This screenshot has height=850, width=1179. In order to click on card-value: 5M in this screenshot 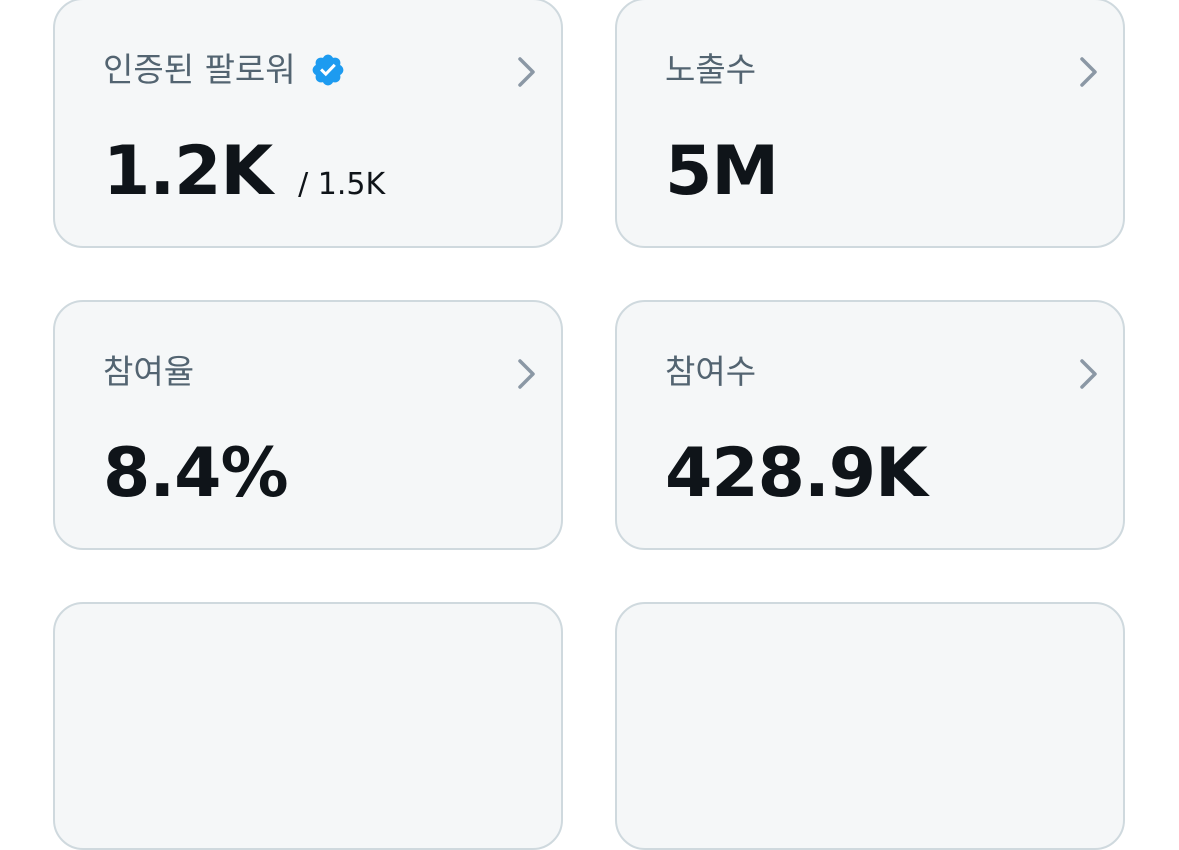, I will do `click(722, 171)`.